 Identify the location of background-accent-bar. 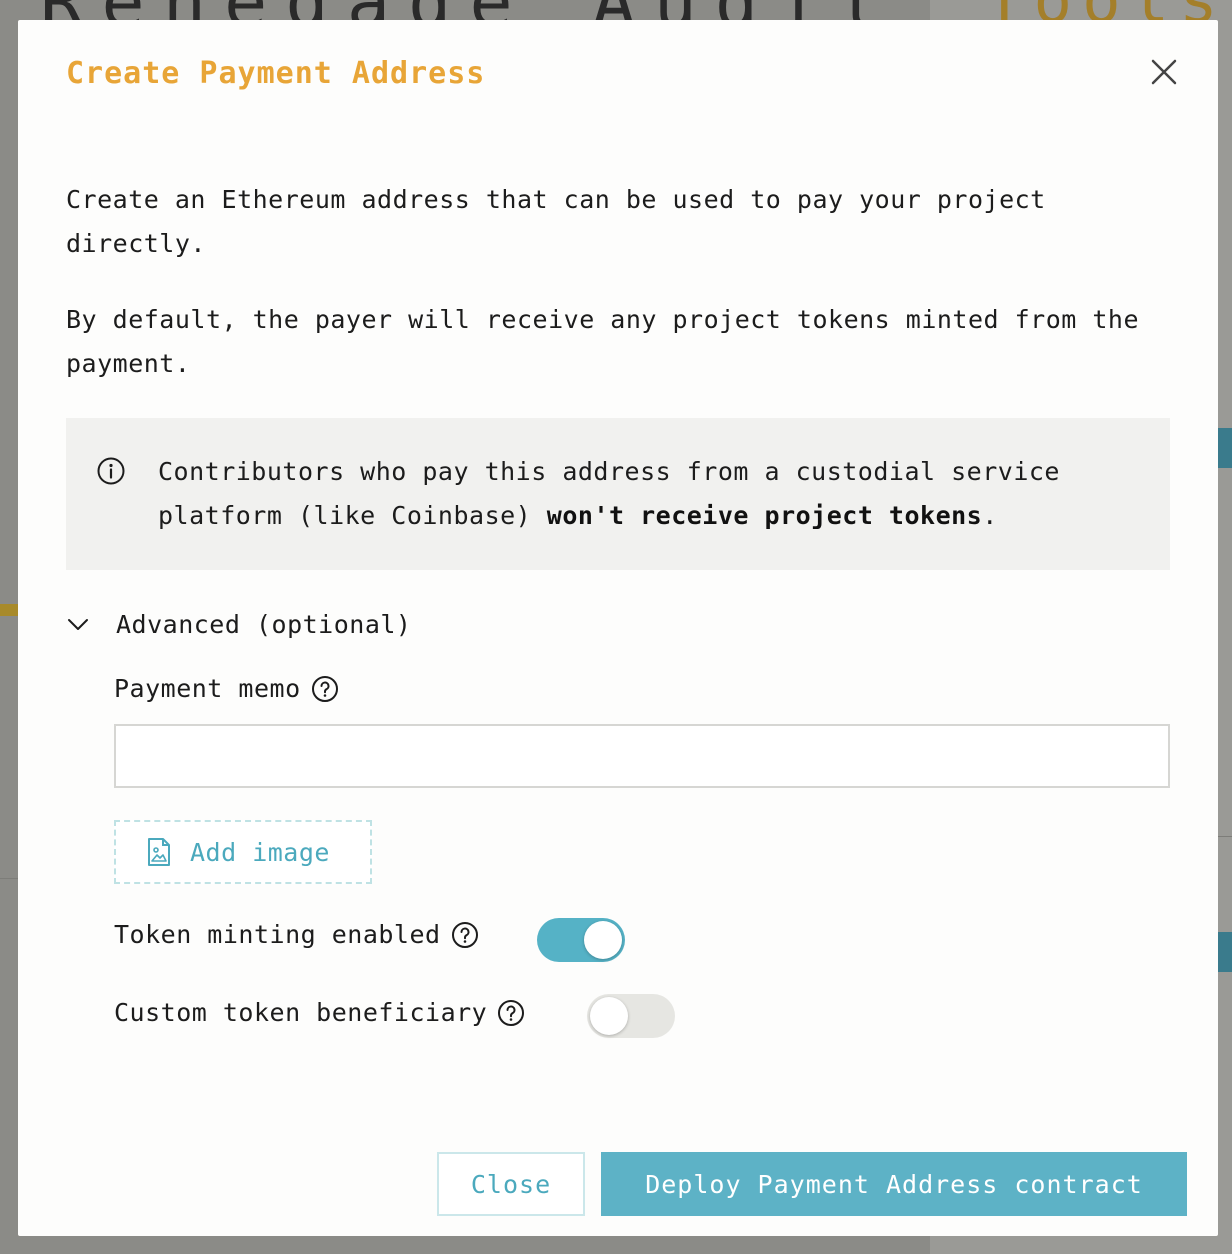
(9, 610).